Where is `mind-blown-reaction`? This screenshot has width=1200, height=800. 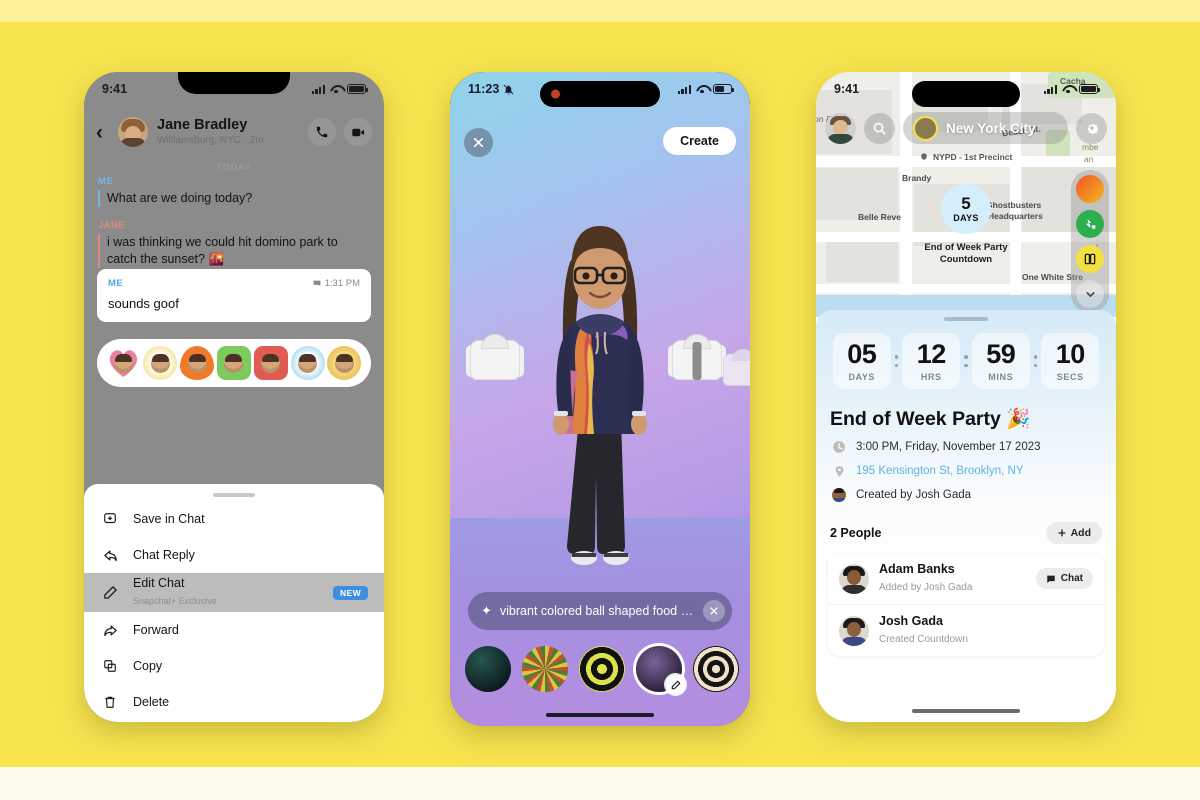 mind-blown-reaction is located at coordinates (344, 363).